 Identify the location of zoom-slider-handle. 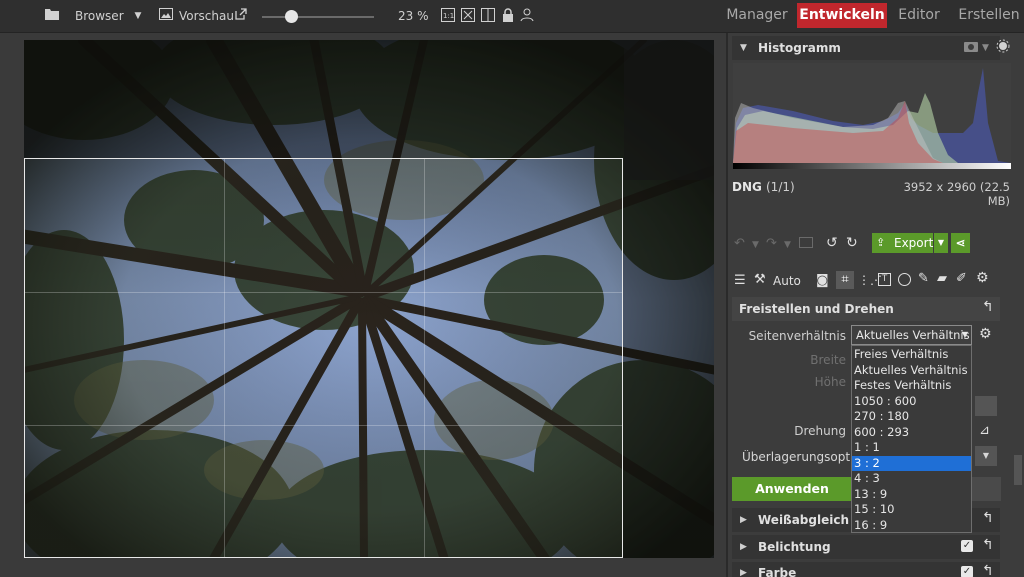
(292, 16).